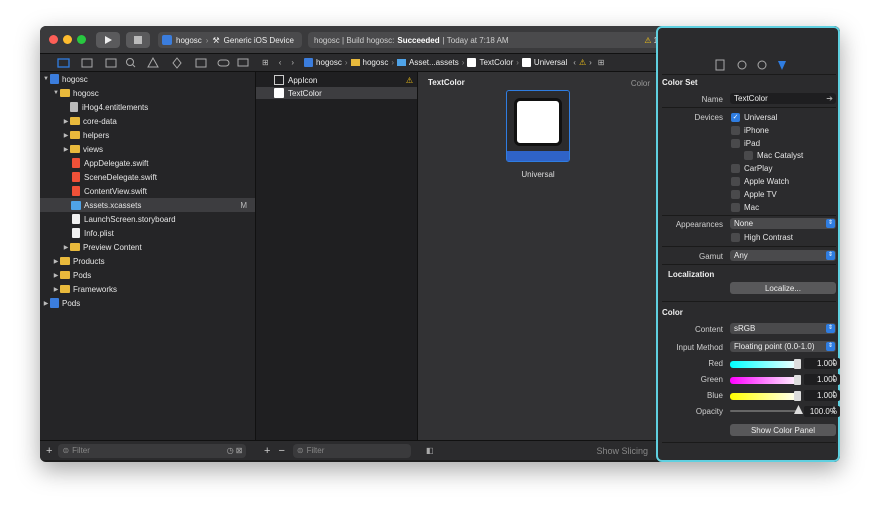  Describe the element at coordinates (765, 364) in the screenshot. I see `red-slider` at that location.